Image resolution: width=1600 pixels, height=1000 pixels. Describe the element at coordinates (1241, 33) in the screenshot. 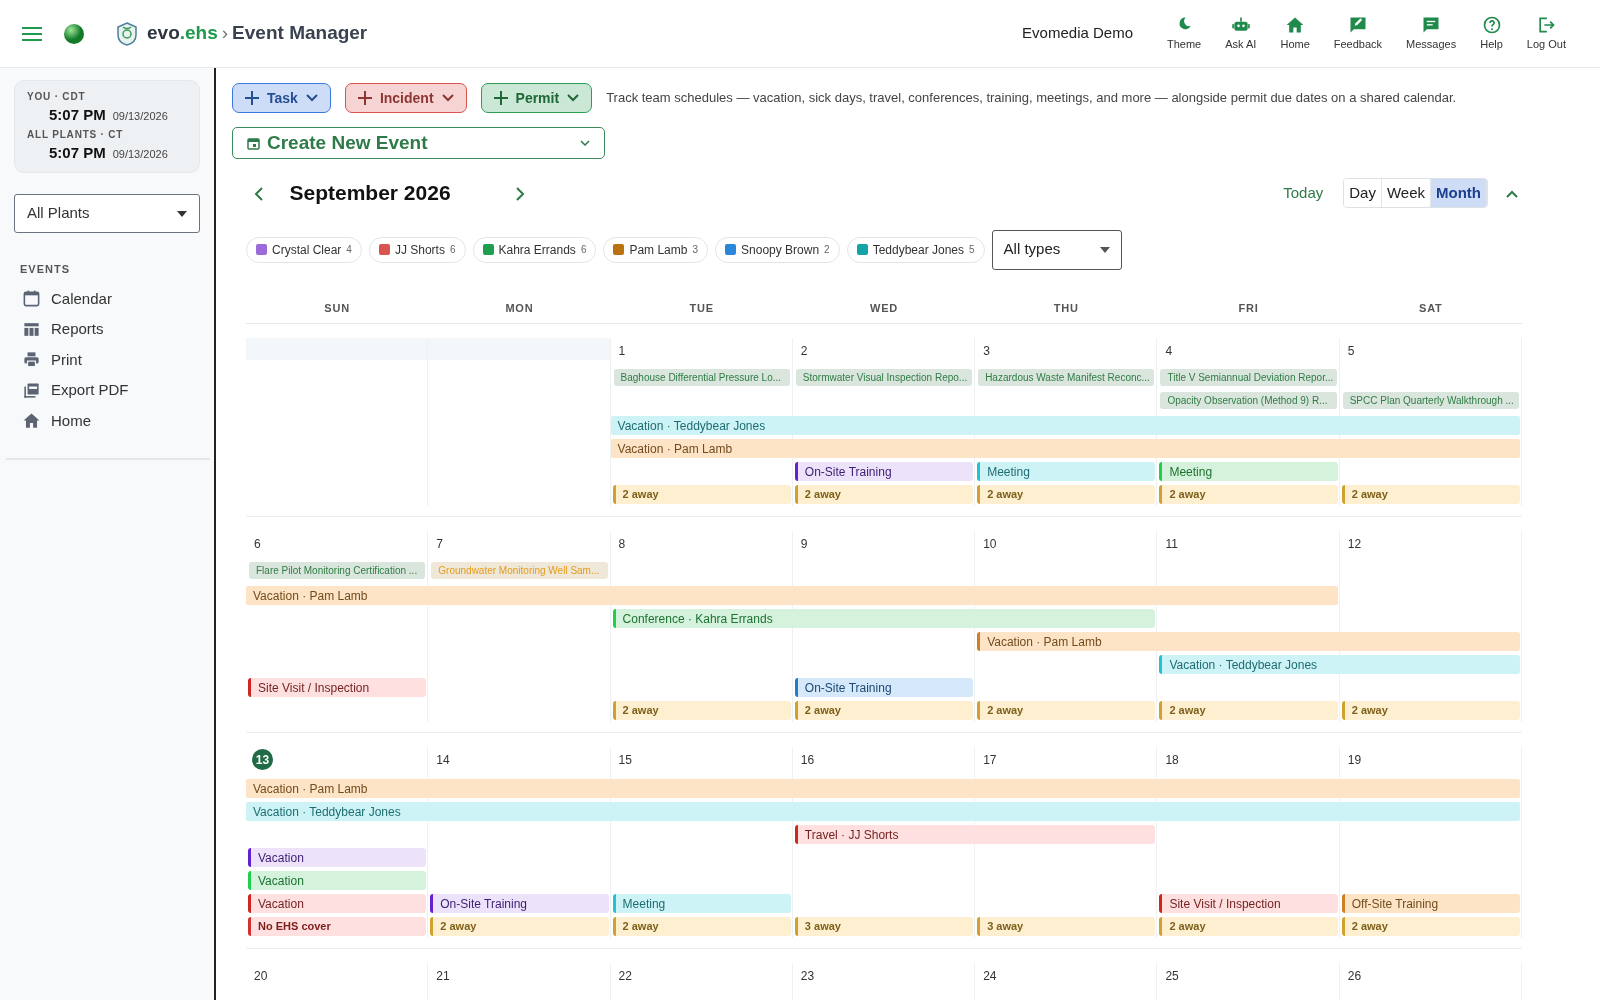

I see `toolbar-button: Ask AI` at that location.